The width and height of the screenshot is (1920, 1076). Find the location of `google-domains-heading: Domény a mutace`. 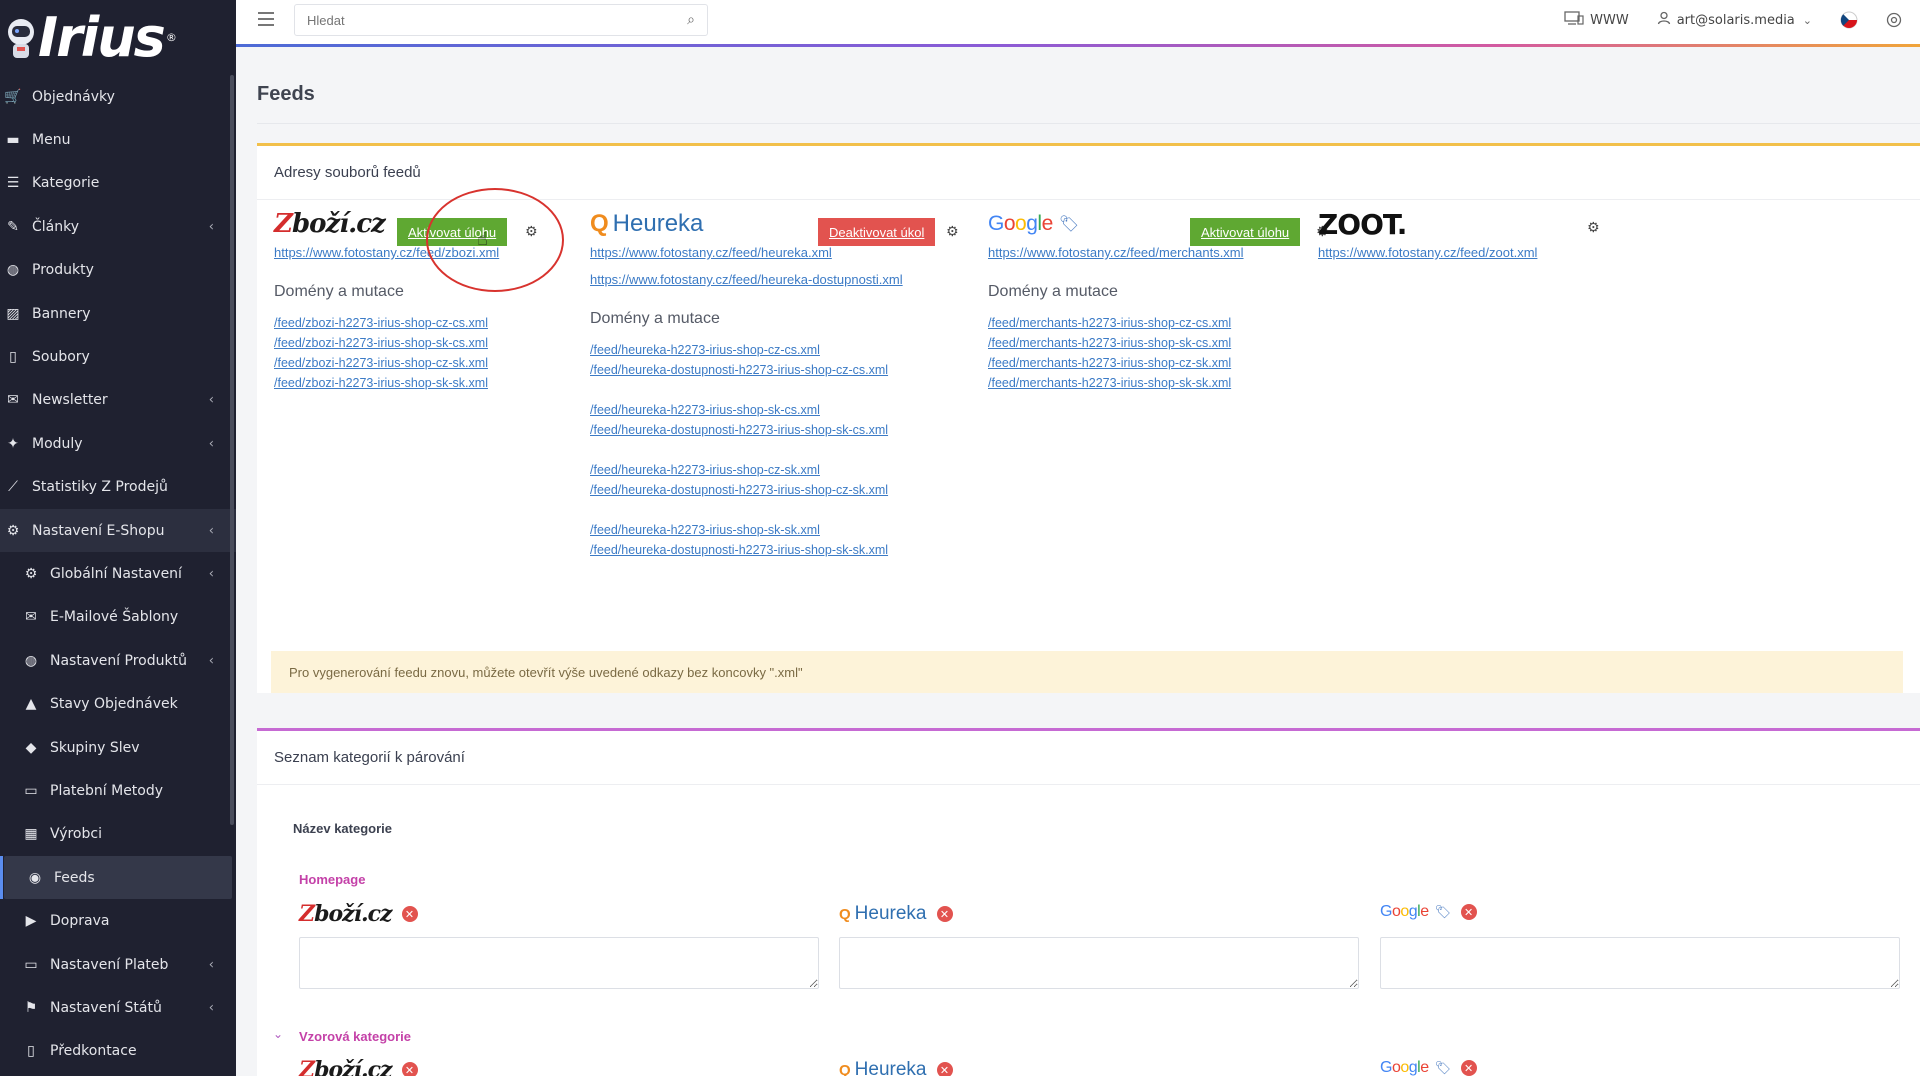

google-domains-heading: Domény a mutace is located at coordinates (1053, 291).